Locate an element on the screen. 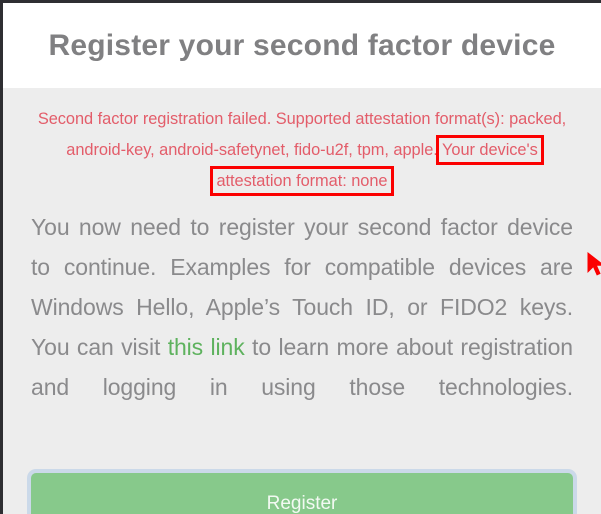  register-button-wrapper: Register is located at coordinates (302, 493).